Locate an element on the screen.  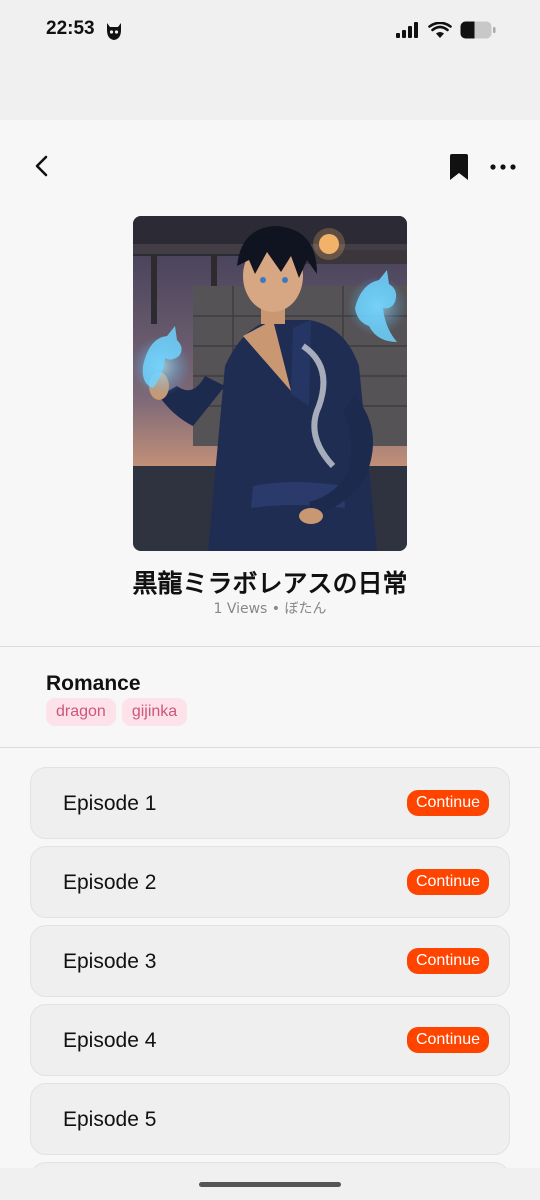
story-meta: 1 Views • ぼたん is located at coordinates (270, 609).